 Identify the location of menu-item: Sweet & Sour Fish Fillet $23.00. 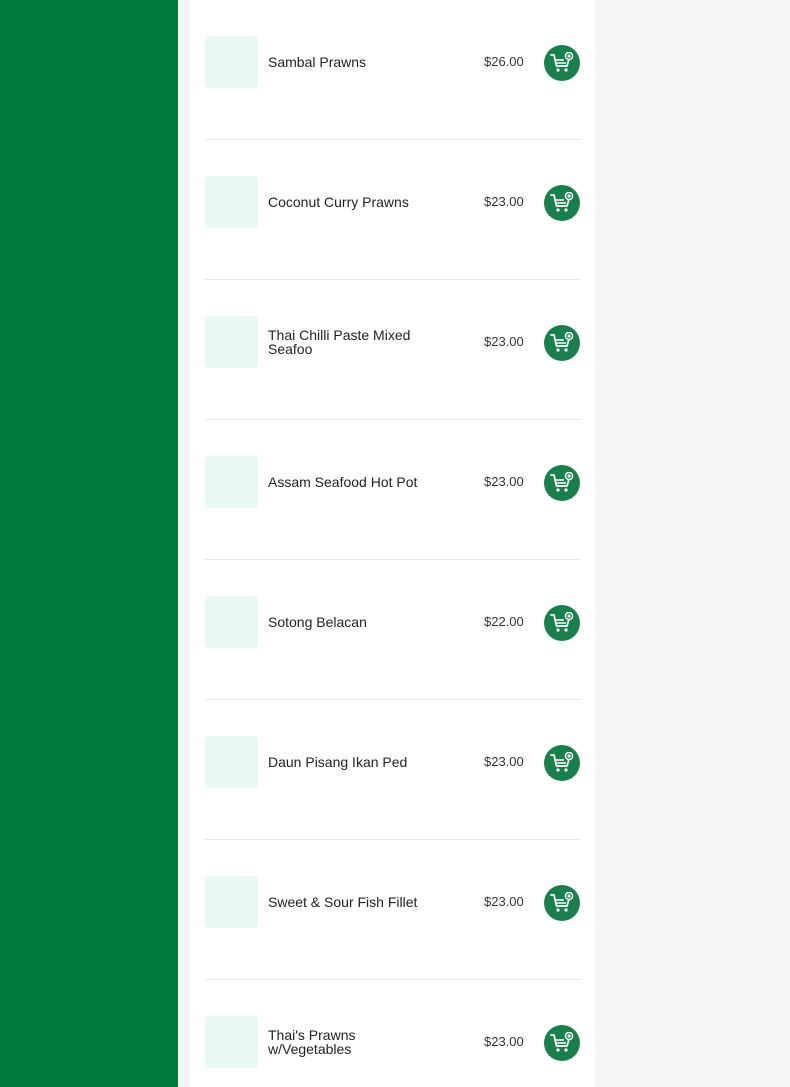
(392, 910).